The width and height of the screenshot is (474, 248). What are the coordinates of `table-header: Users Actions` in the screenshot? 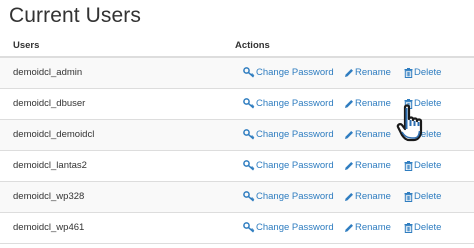 It's located at (237, 47).